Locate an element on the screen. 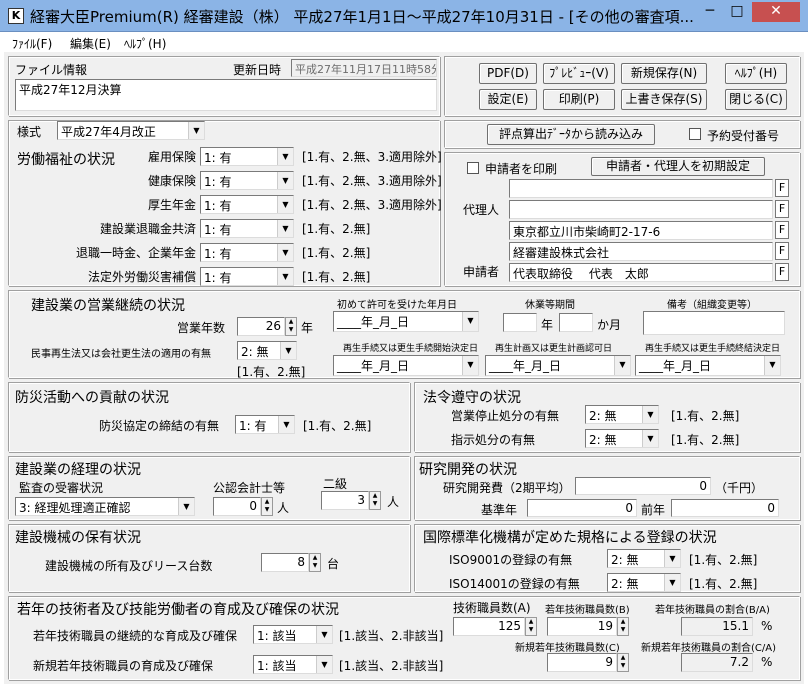 The image size is (808, 688). applicant-representative: 代表取締役 代表 太郎 is located at coordinates (641, 272).